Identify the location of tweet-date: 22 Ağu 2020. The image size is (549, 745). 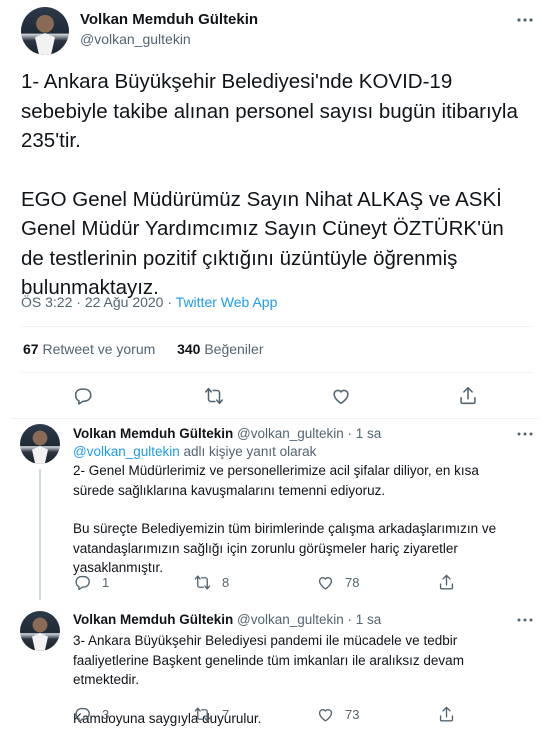
(124, 302).